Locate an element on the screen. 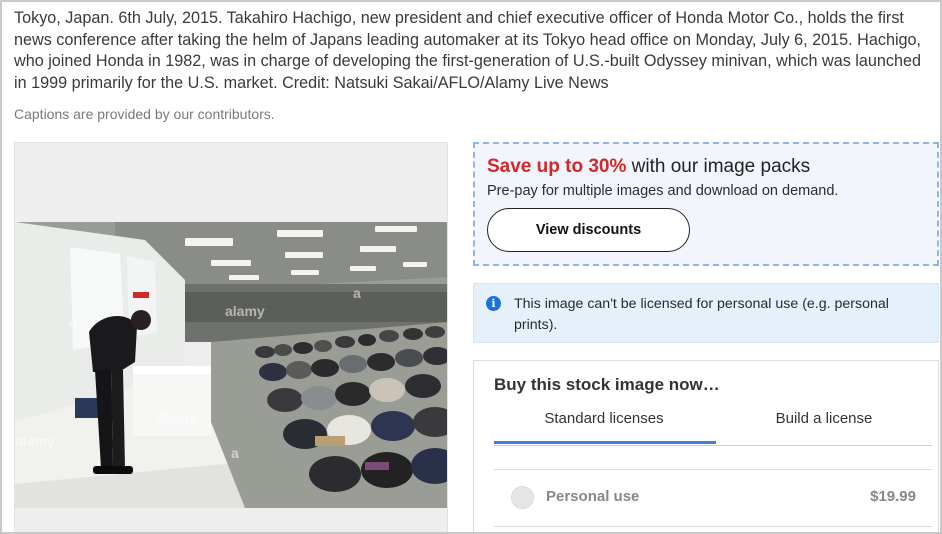  tab-standard-licenses: Standard licenses is located at coordinates (604, 418).